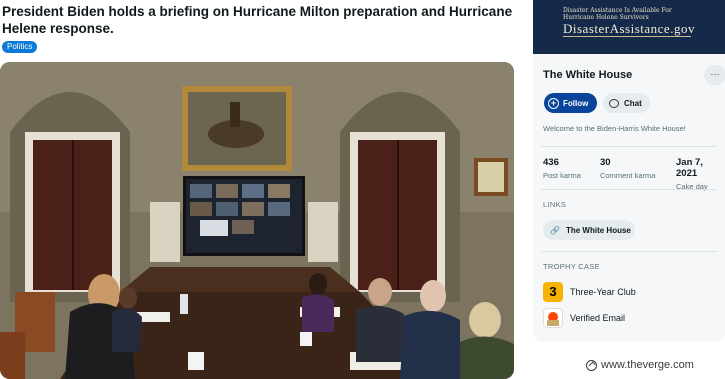 The image size is (725, 379). I want to click on stat-cake-day: Jan 7, 2021 Cake day, so click(700, 174).